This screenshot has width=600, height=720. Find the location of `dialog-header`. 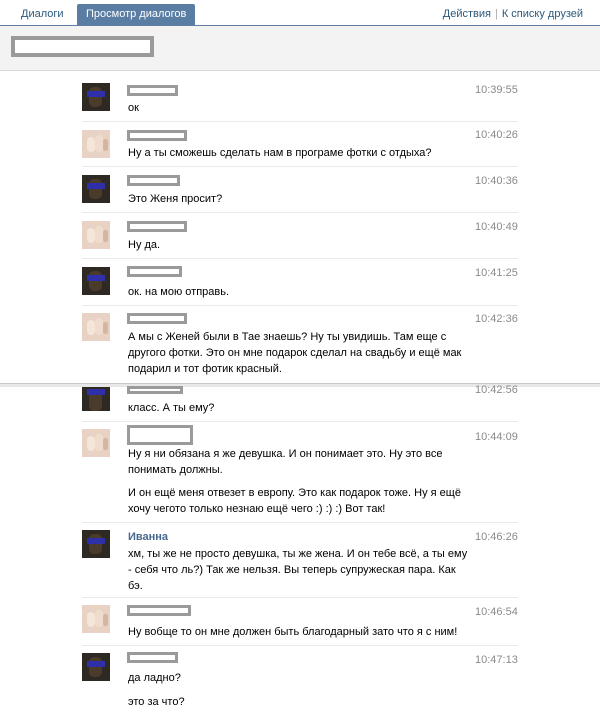

dialog-header is located at coordinates (300, 48).